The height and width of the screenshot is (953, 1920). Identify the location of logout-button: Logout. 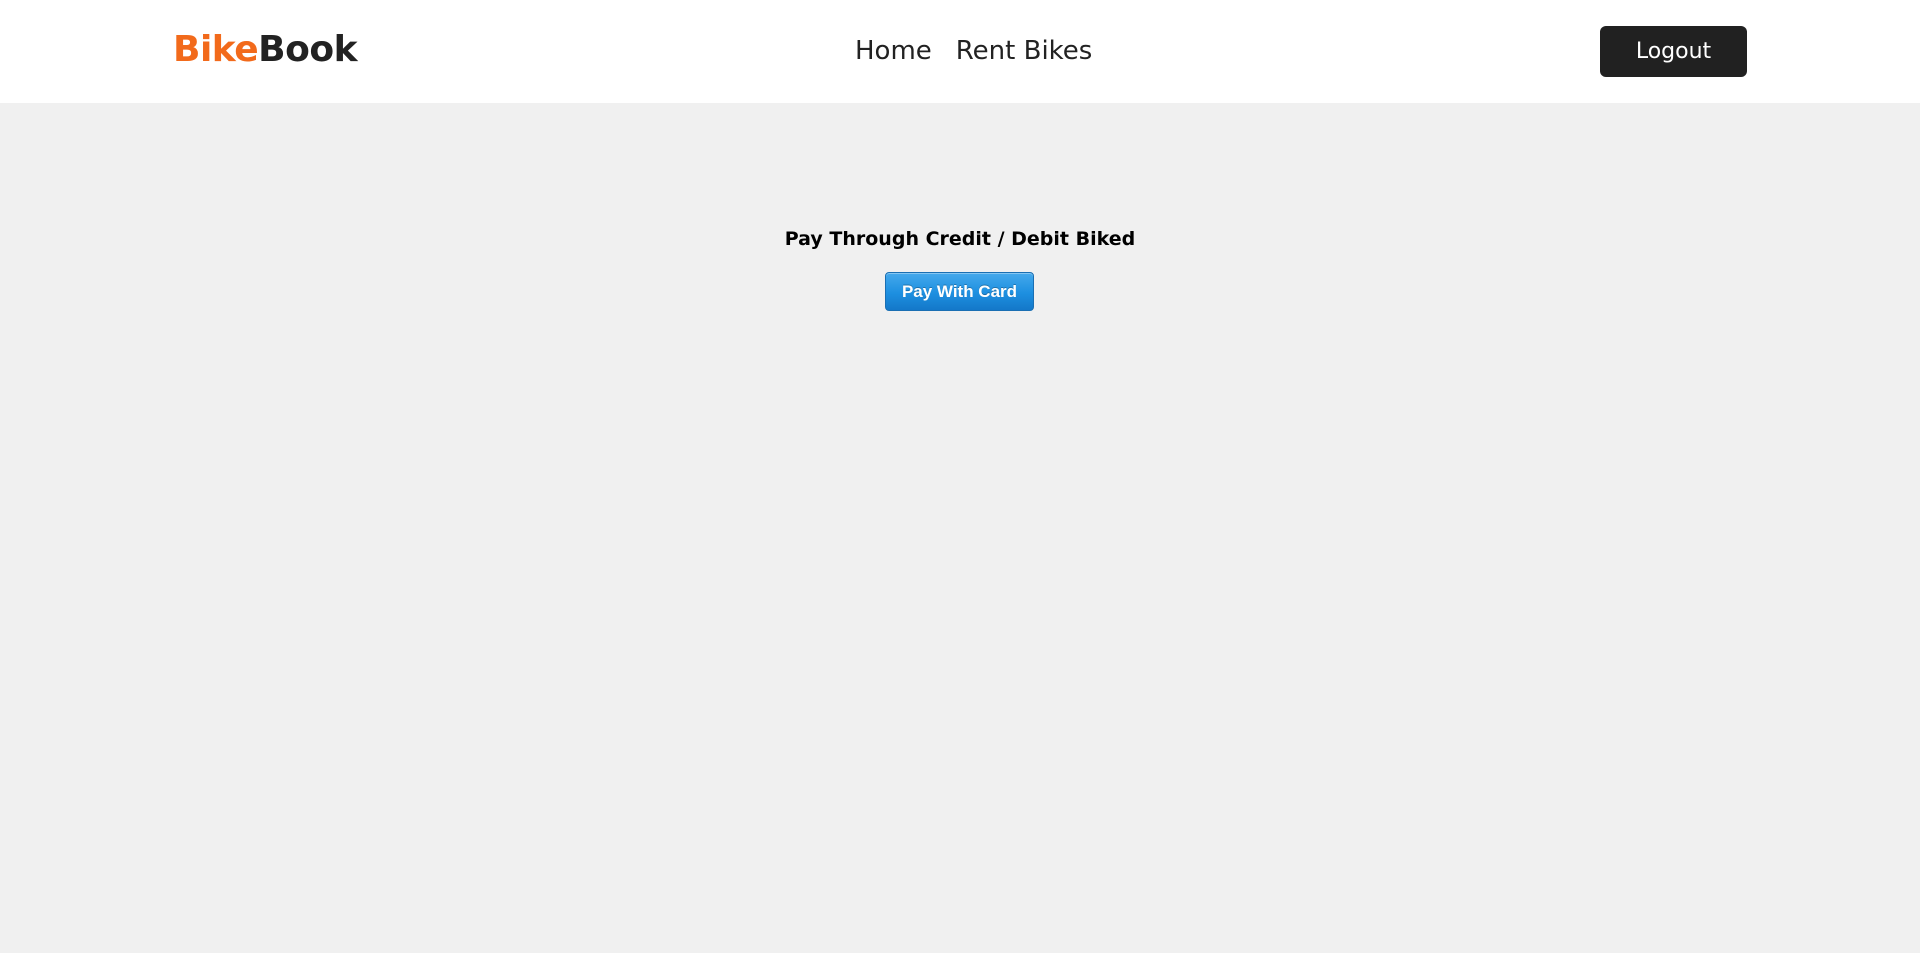
(1673, 51).